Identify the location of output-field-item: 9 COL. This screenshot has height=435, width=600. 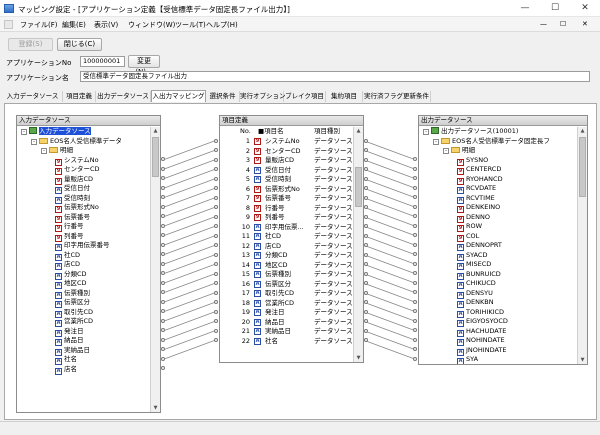
(498, 237).